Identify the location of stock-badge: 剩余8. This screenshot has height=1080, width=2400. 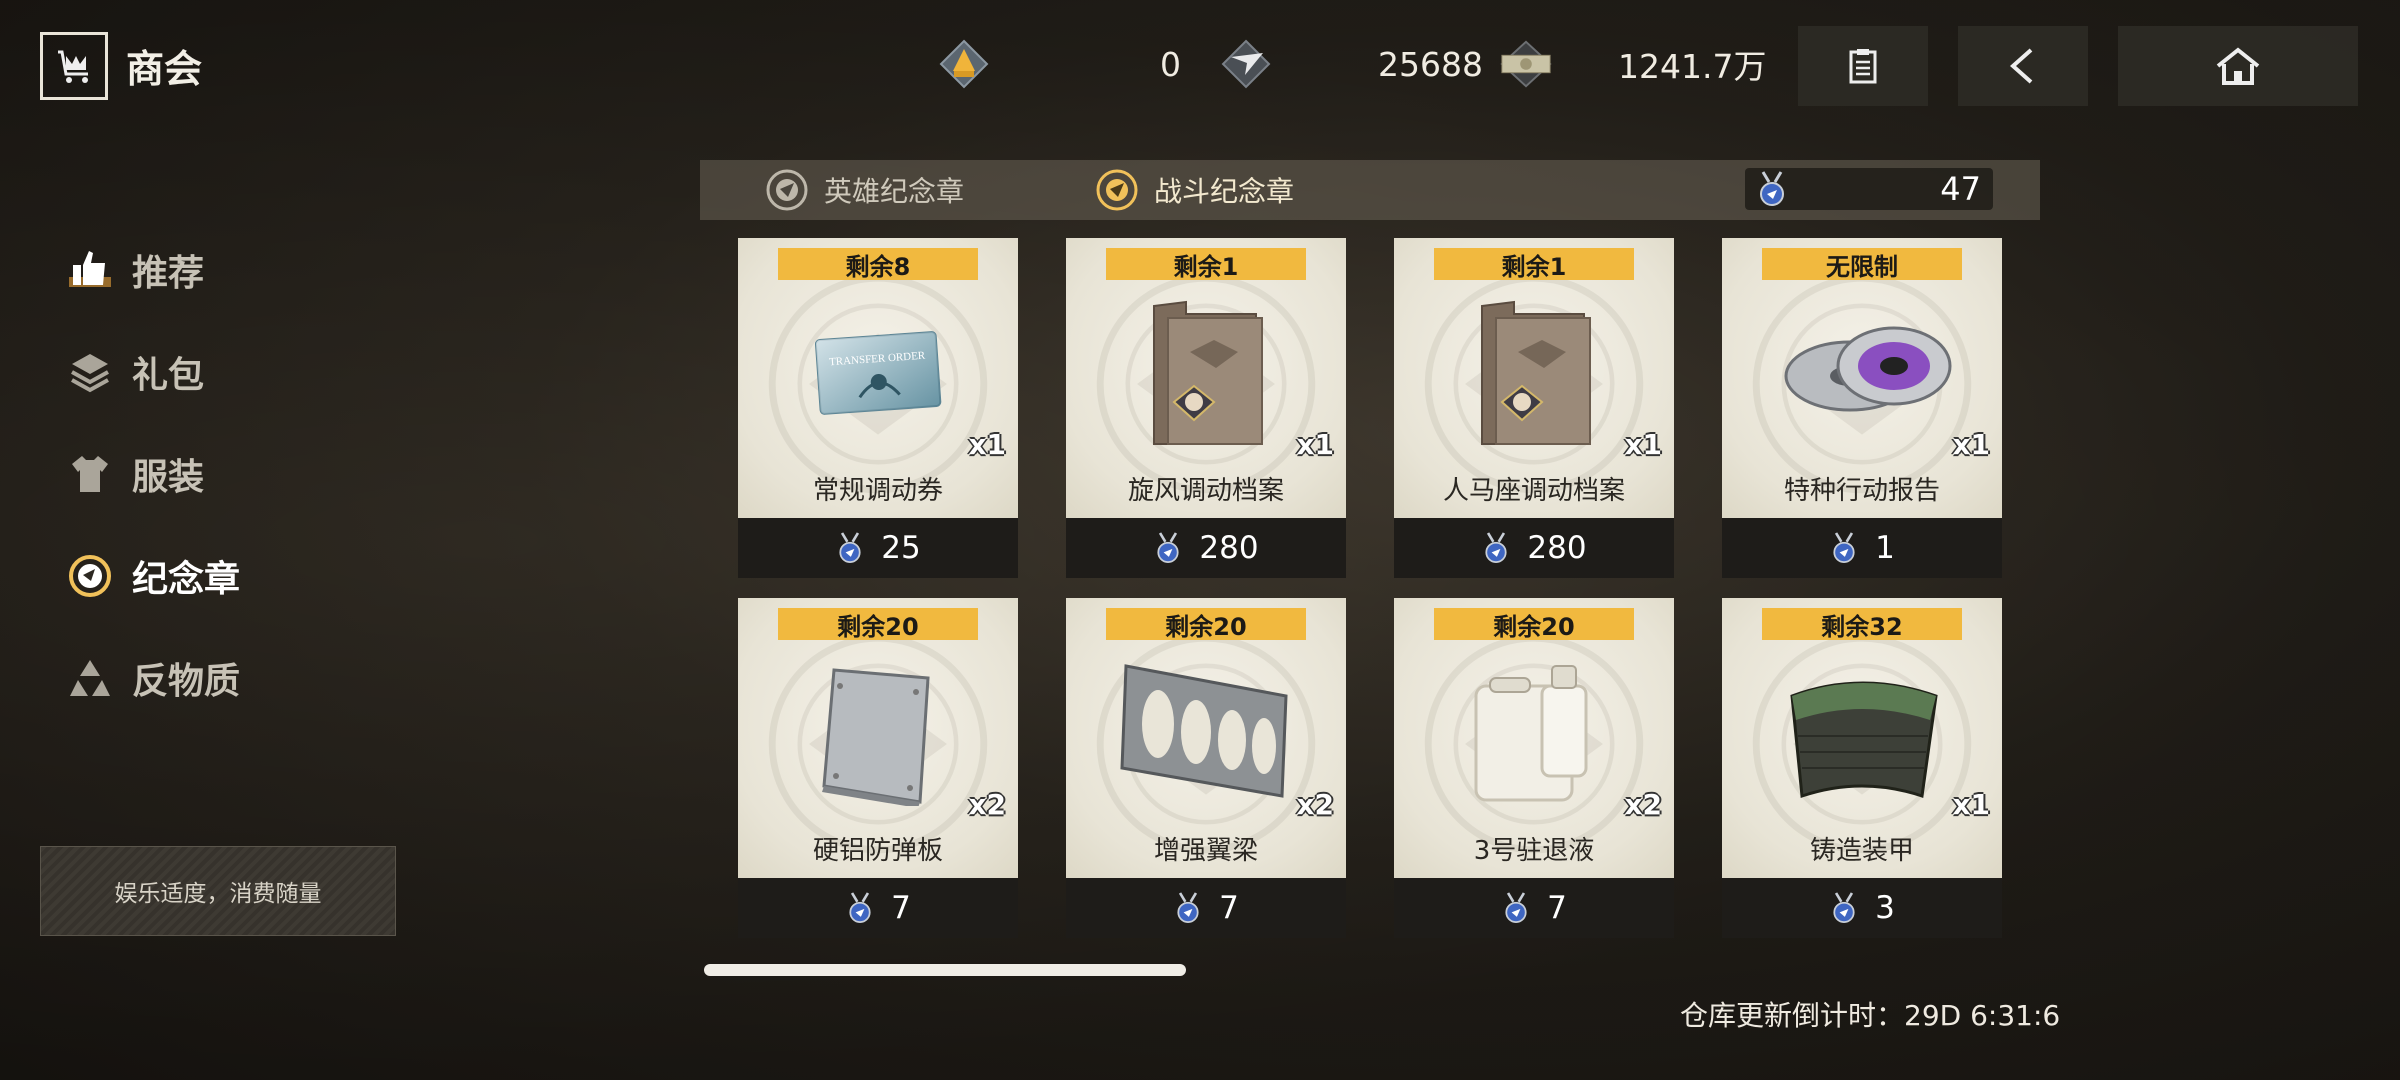
(878, 264).